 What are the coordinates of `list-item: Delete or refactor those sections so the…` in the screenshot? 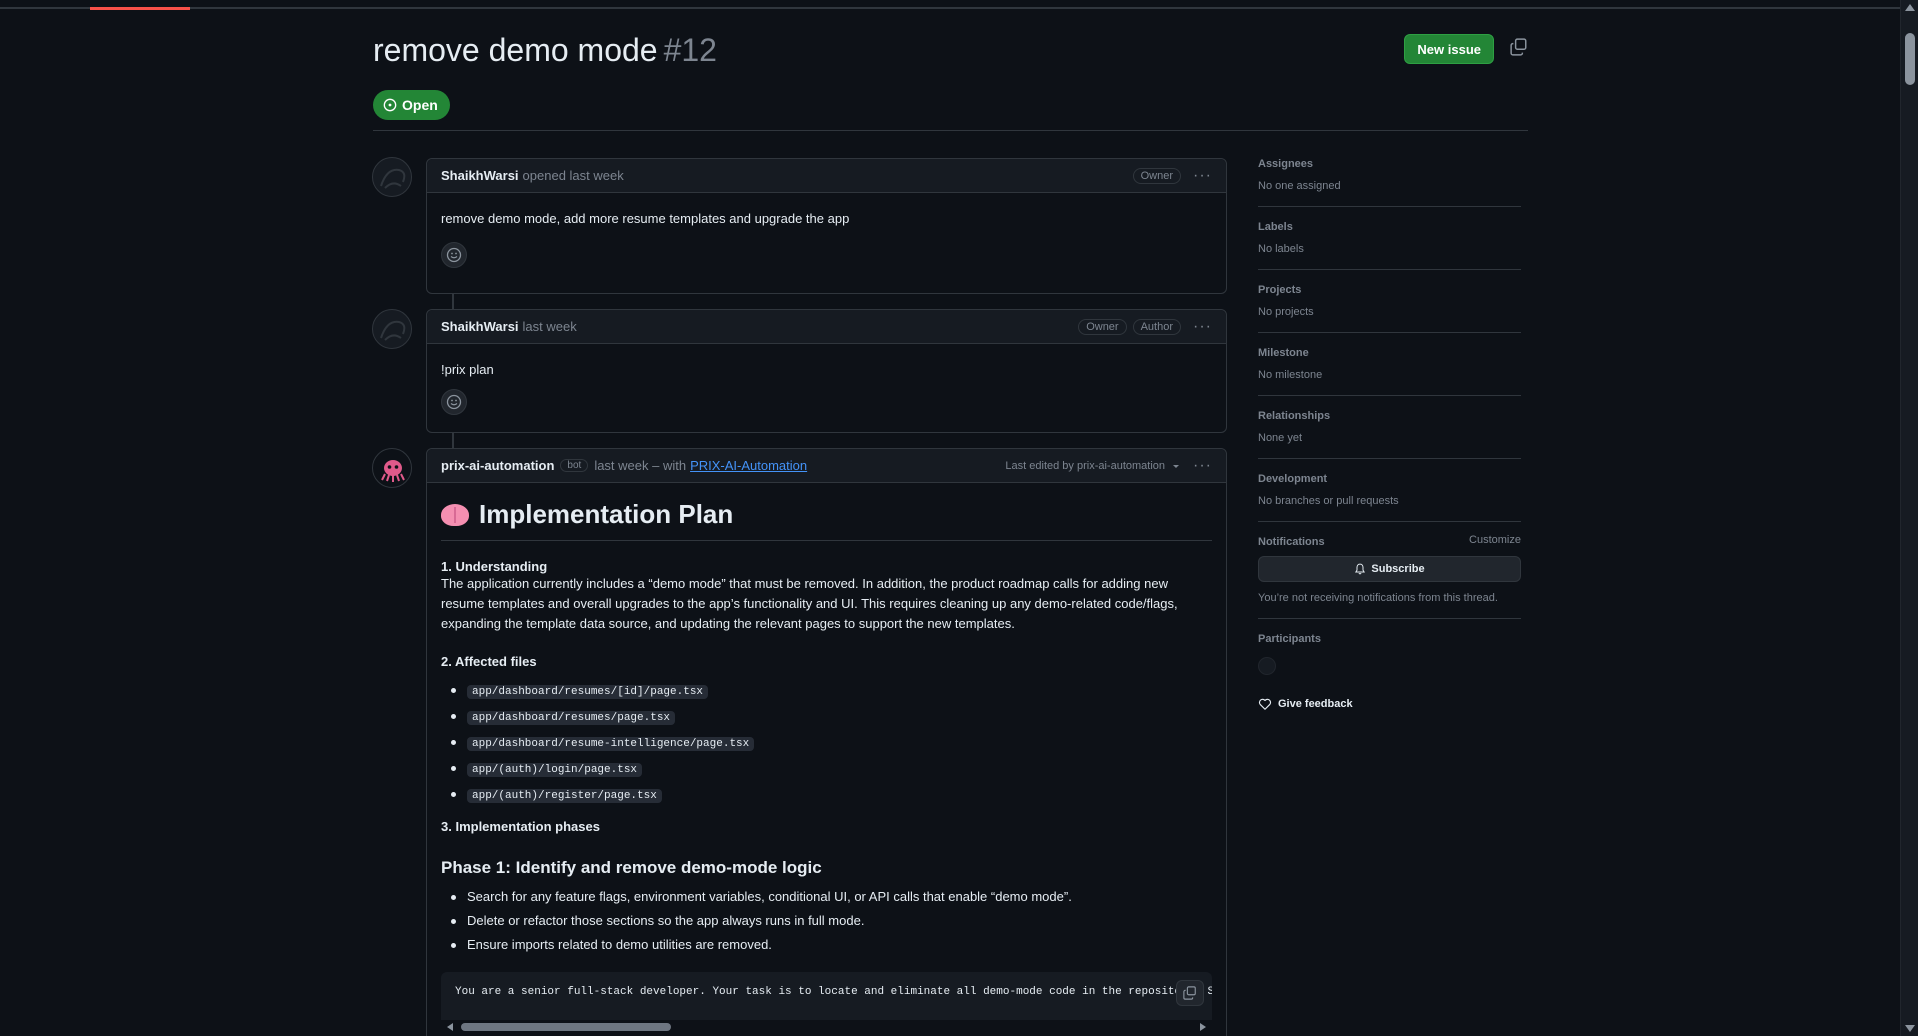 It's located at (826, 921).